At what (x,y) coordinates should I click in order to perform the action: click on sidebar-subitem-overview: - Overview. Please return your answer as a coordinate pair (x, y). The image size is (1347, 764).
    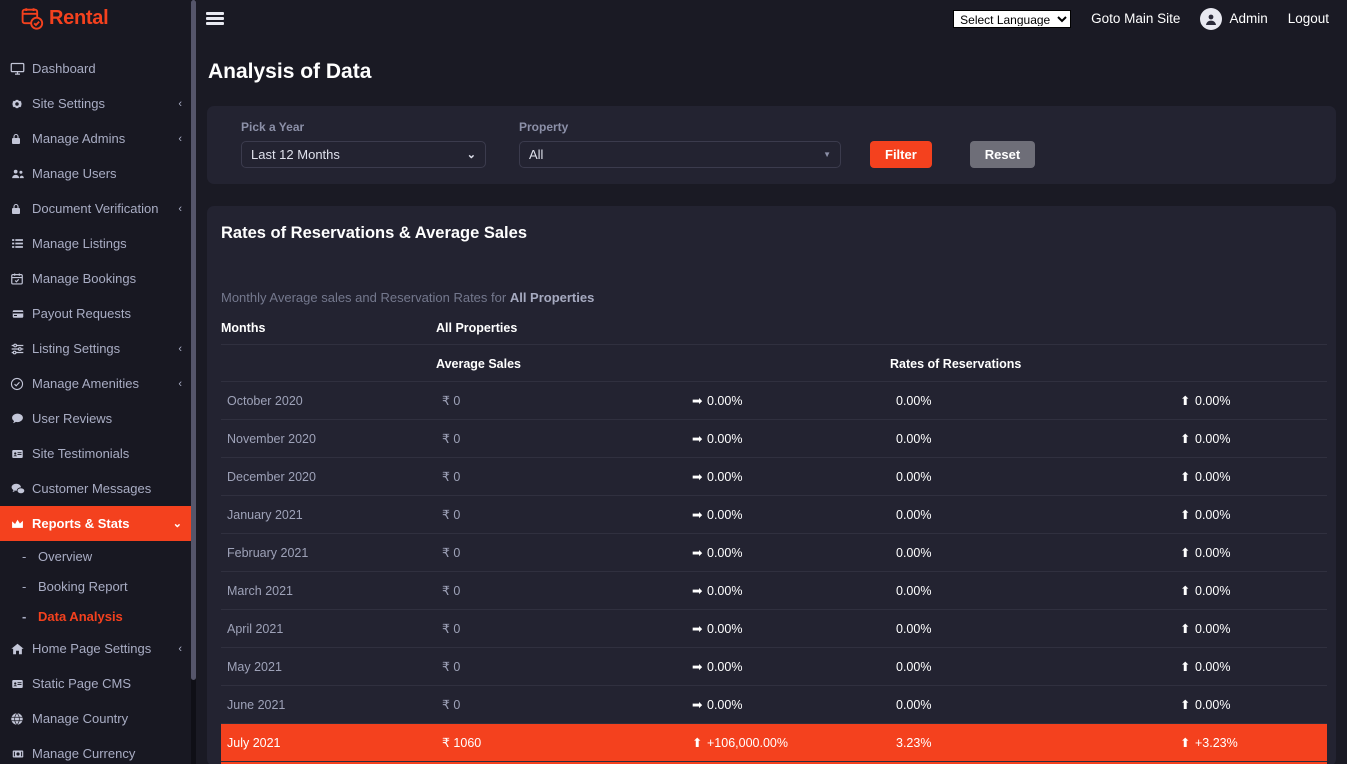
    Looking at the image, I should click on (98, 556).